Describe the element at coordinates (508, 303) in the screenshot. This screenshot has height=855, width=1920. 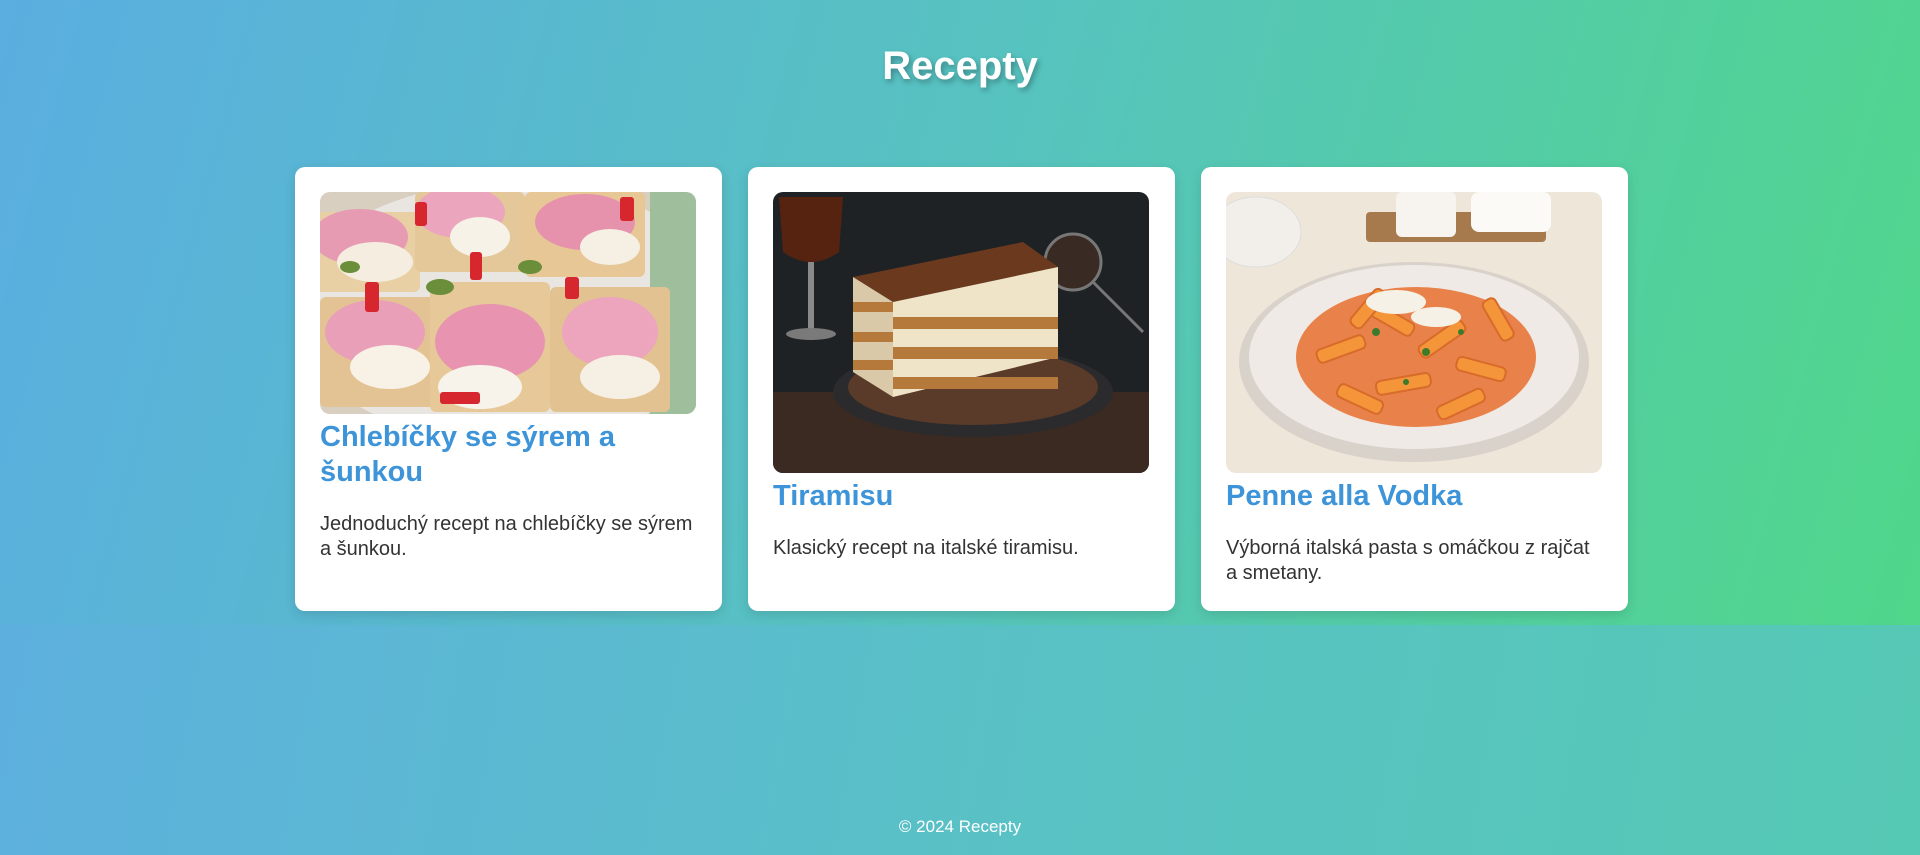
I see `open-sandwich-photo` at that location.